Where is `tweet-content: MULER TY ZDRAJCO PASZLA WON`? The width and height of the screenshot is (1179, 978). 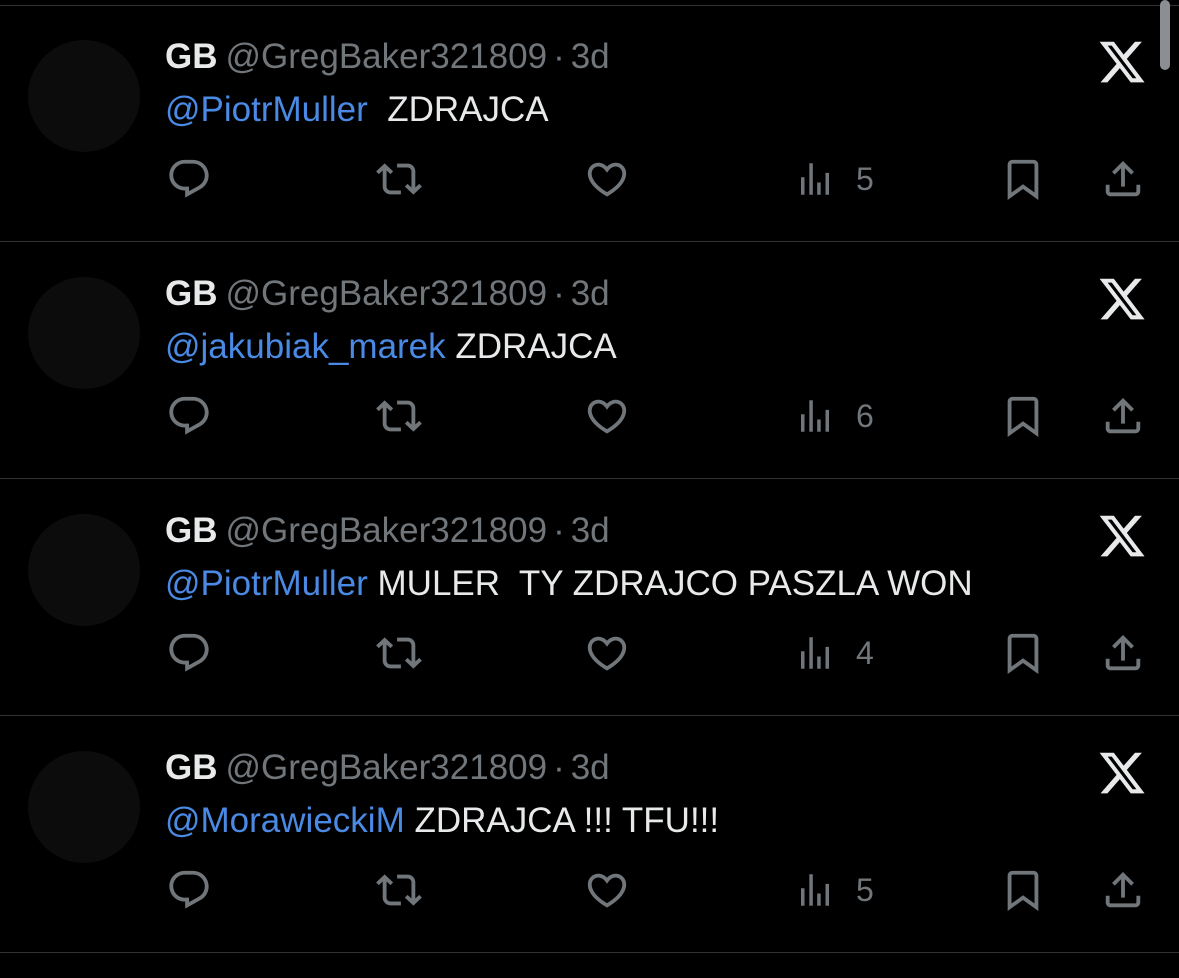 tweet-content: MULER TY ZDRAJCO PASZLA WON is located at coordinates (670, 583).